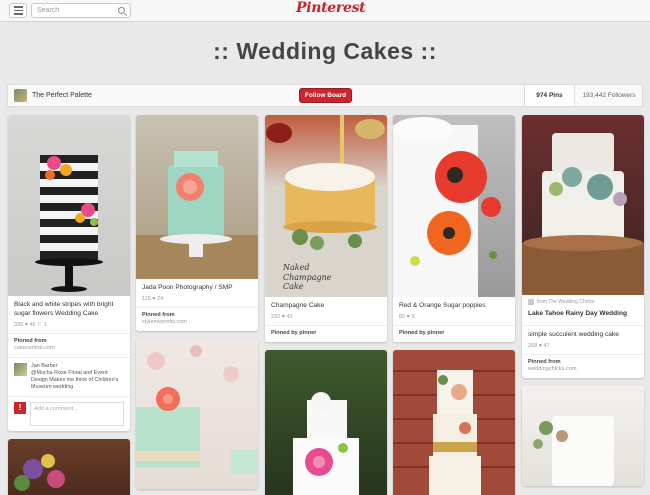 This screenshot has height=495, width=650. What do you see at coordinates (44, 366) in the screenshot?
I see `comment-author: Jan Barber` at bounding box center [44, 366].